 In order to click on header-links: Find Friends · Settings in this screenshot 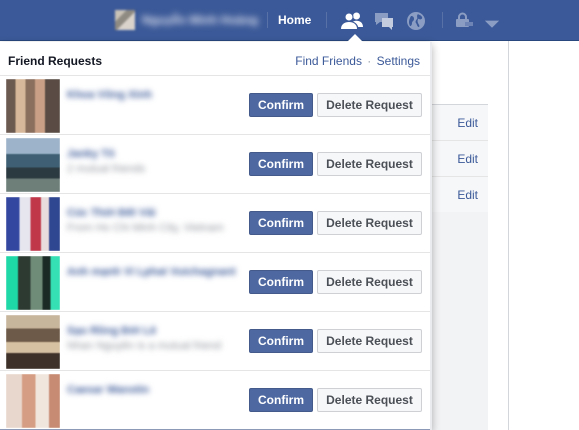, I will do `click(357, 61)`.